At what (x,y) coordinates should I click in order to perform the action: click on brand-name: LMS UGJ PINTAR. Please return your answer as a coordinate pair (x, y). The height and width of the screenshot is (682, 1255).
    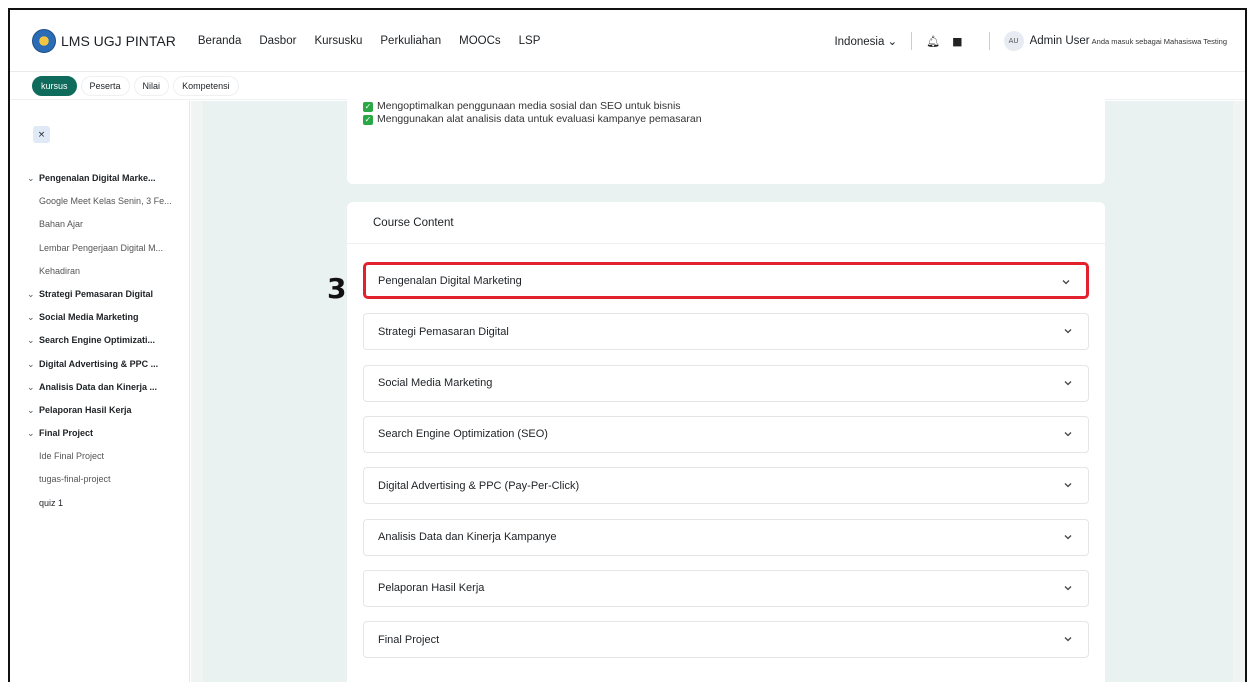
    Looking at the image, I should click on (118, 41).